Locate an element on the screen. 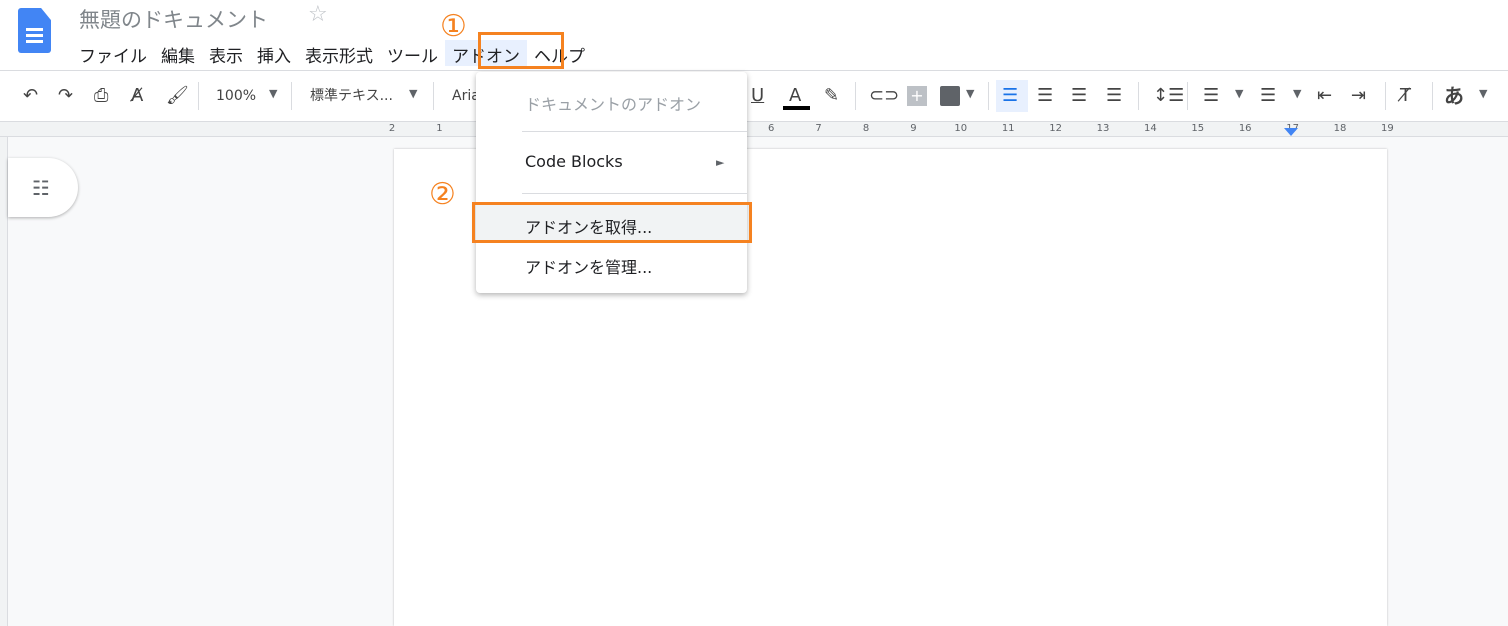  highlight-box-addons is located at coordinates (521, 50).